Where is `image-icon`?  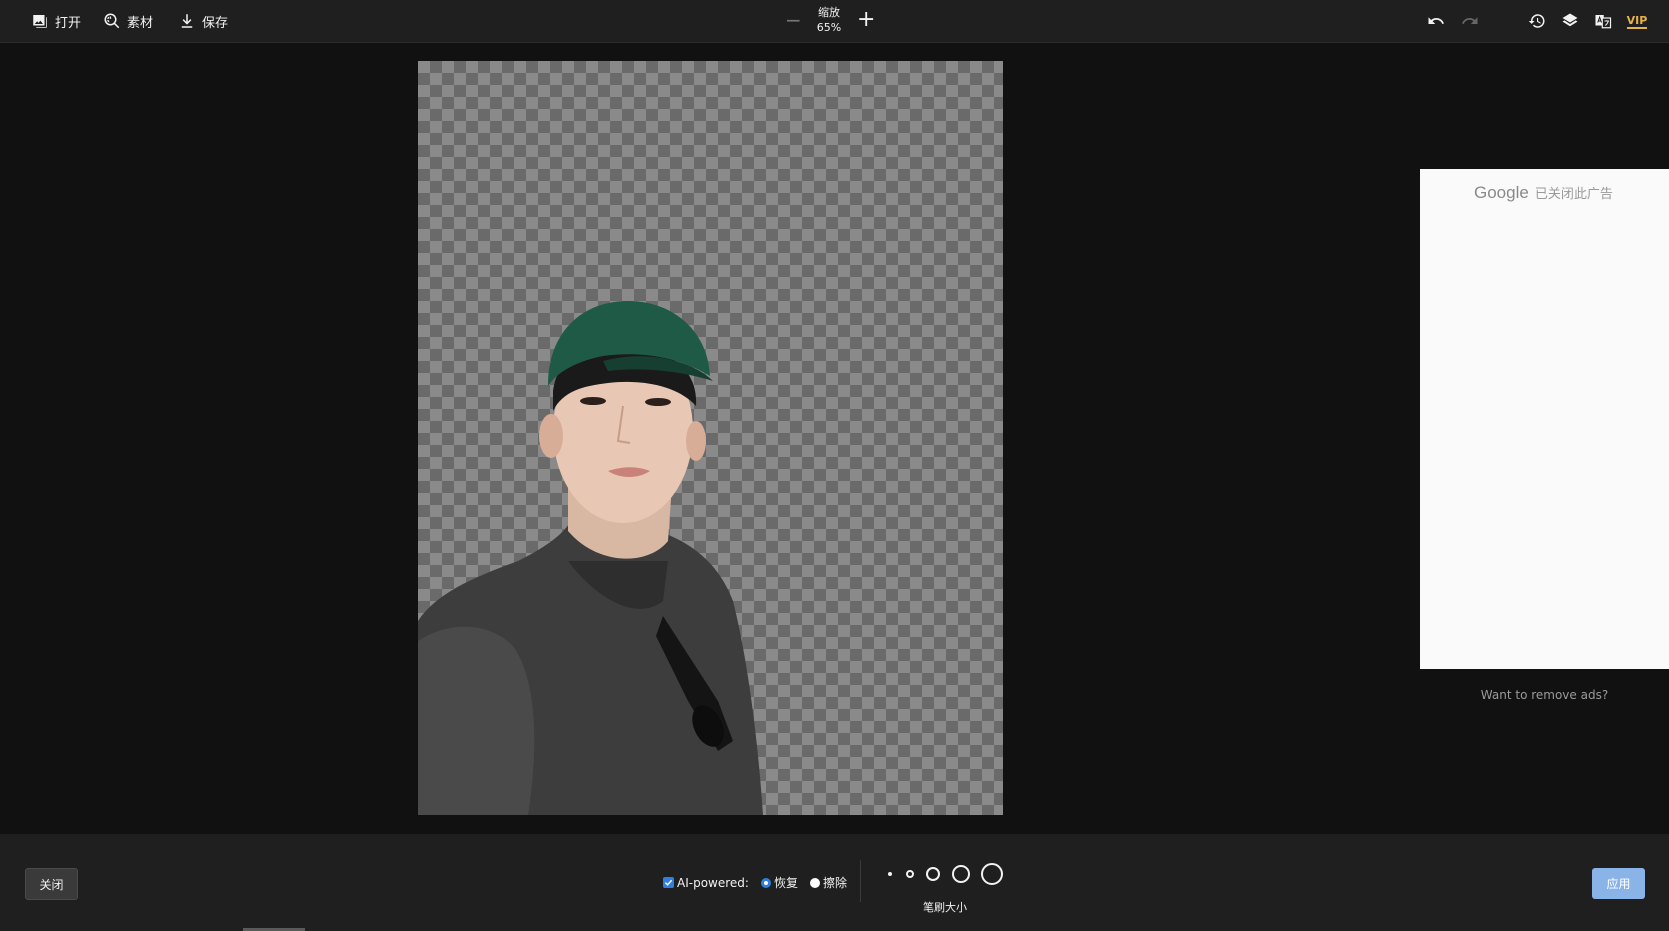 image-icon is located at coordinates (40, 21).